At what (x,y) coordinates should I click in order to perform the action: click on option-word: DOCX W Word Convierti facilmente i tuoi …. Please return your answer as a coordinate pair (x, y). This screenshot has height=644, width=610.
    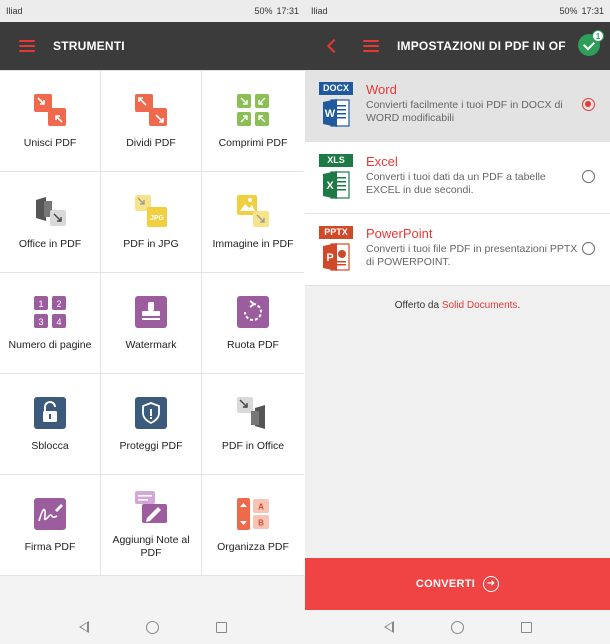
    Looking at the image, I should click on (457, 106).